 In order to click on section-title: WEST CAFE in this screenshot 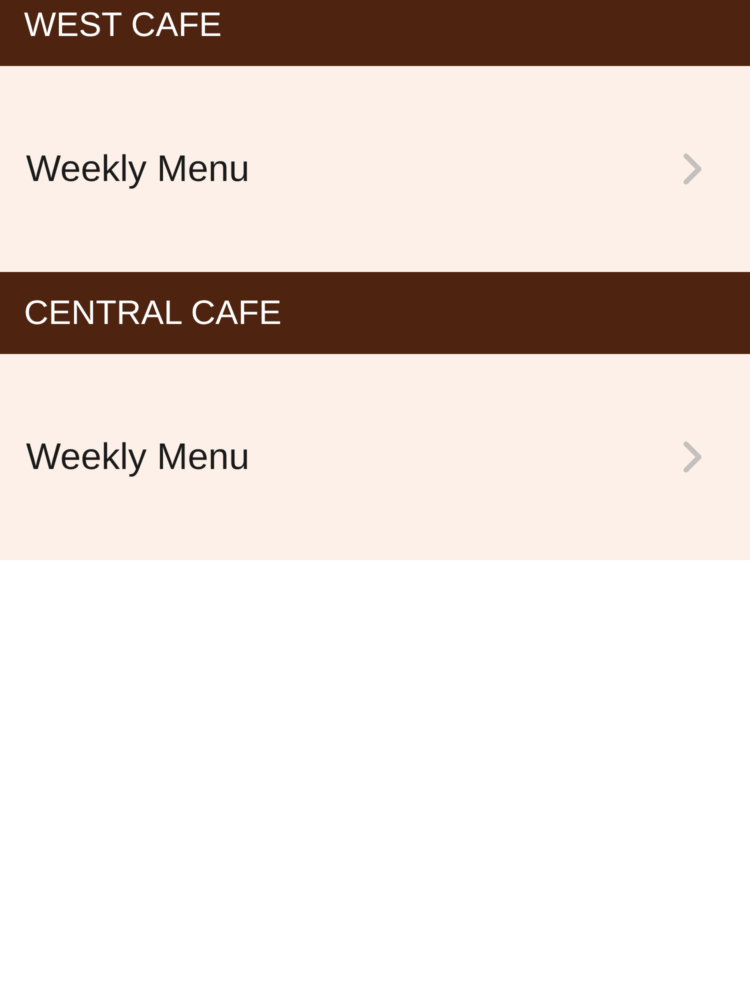, I will do `click(123, 25)`.